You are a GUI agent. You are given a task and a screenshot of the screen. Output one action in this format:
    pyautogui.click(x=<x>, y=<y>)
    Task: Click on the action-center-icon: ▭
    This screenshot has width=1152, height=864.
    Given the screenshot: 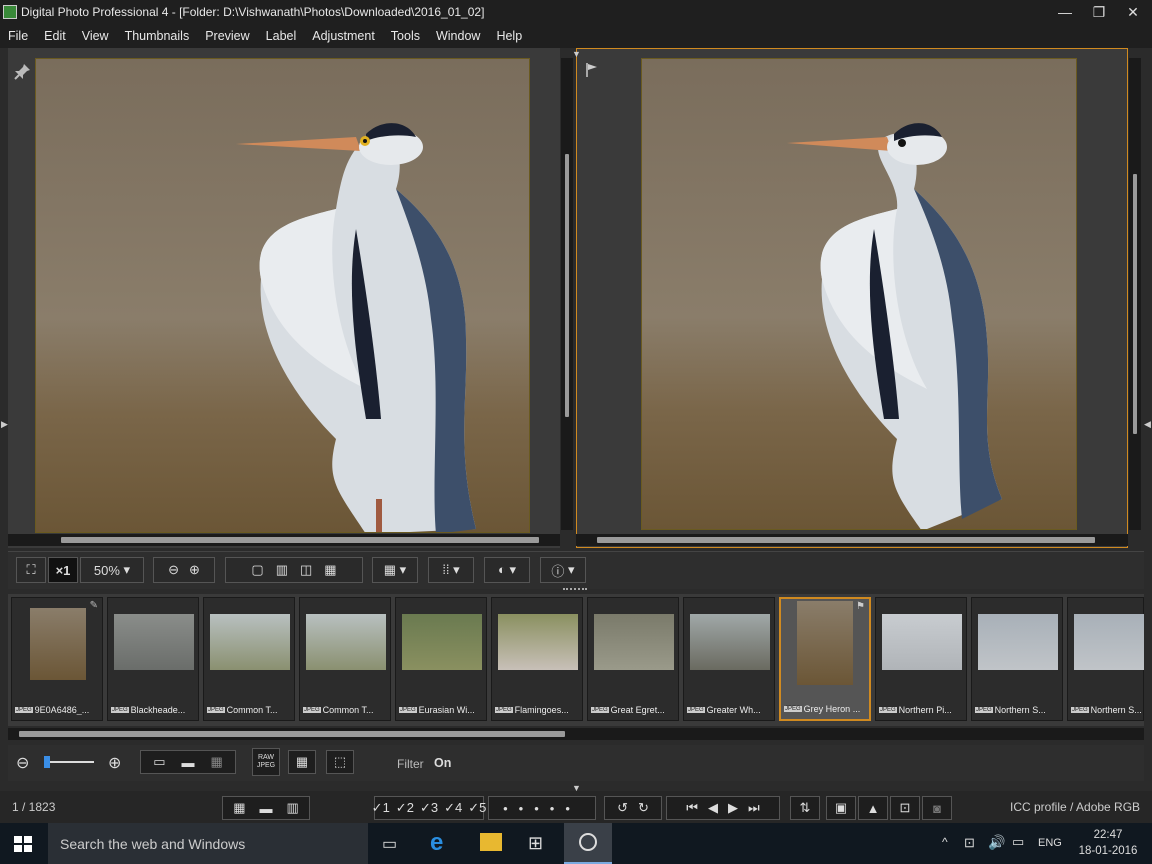 What is the action you would take?
    pyautogui.click(x=1018, y=842)
    